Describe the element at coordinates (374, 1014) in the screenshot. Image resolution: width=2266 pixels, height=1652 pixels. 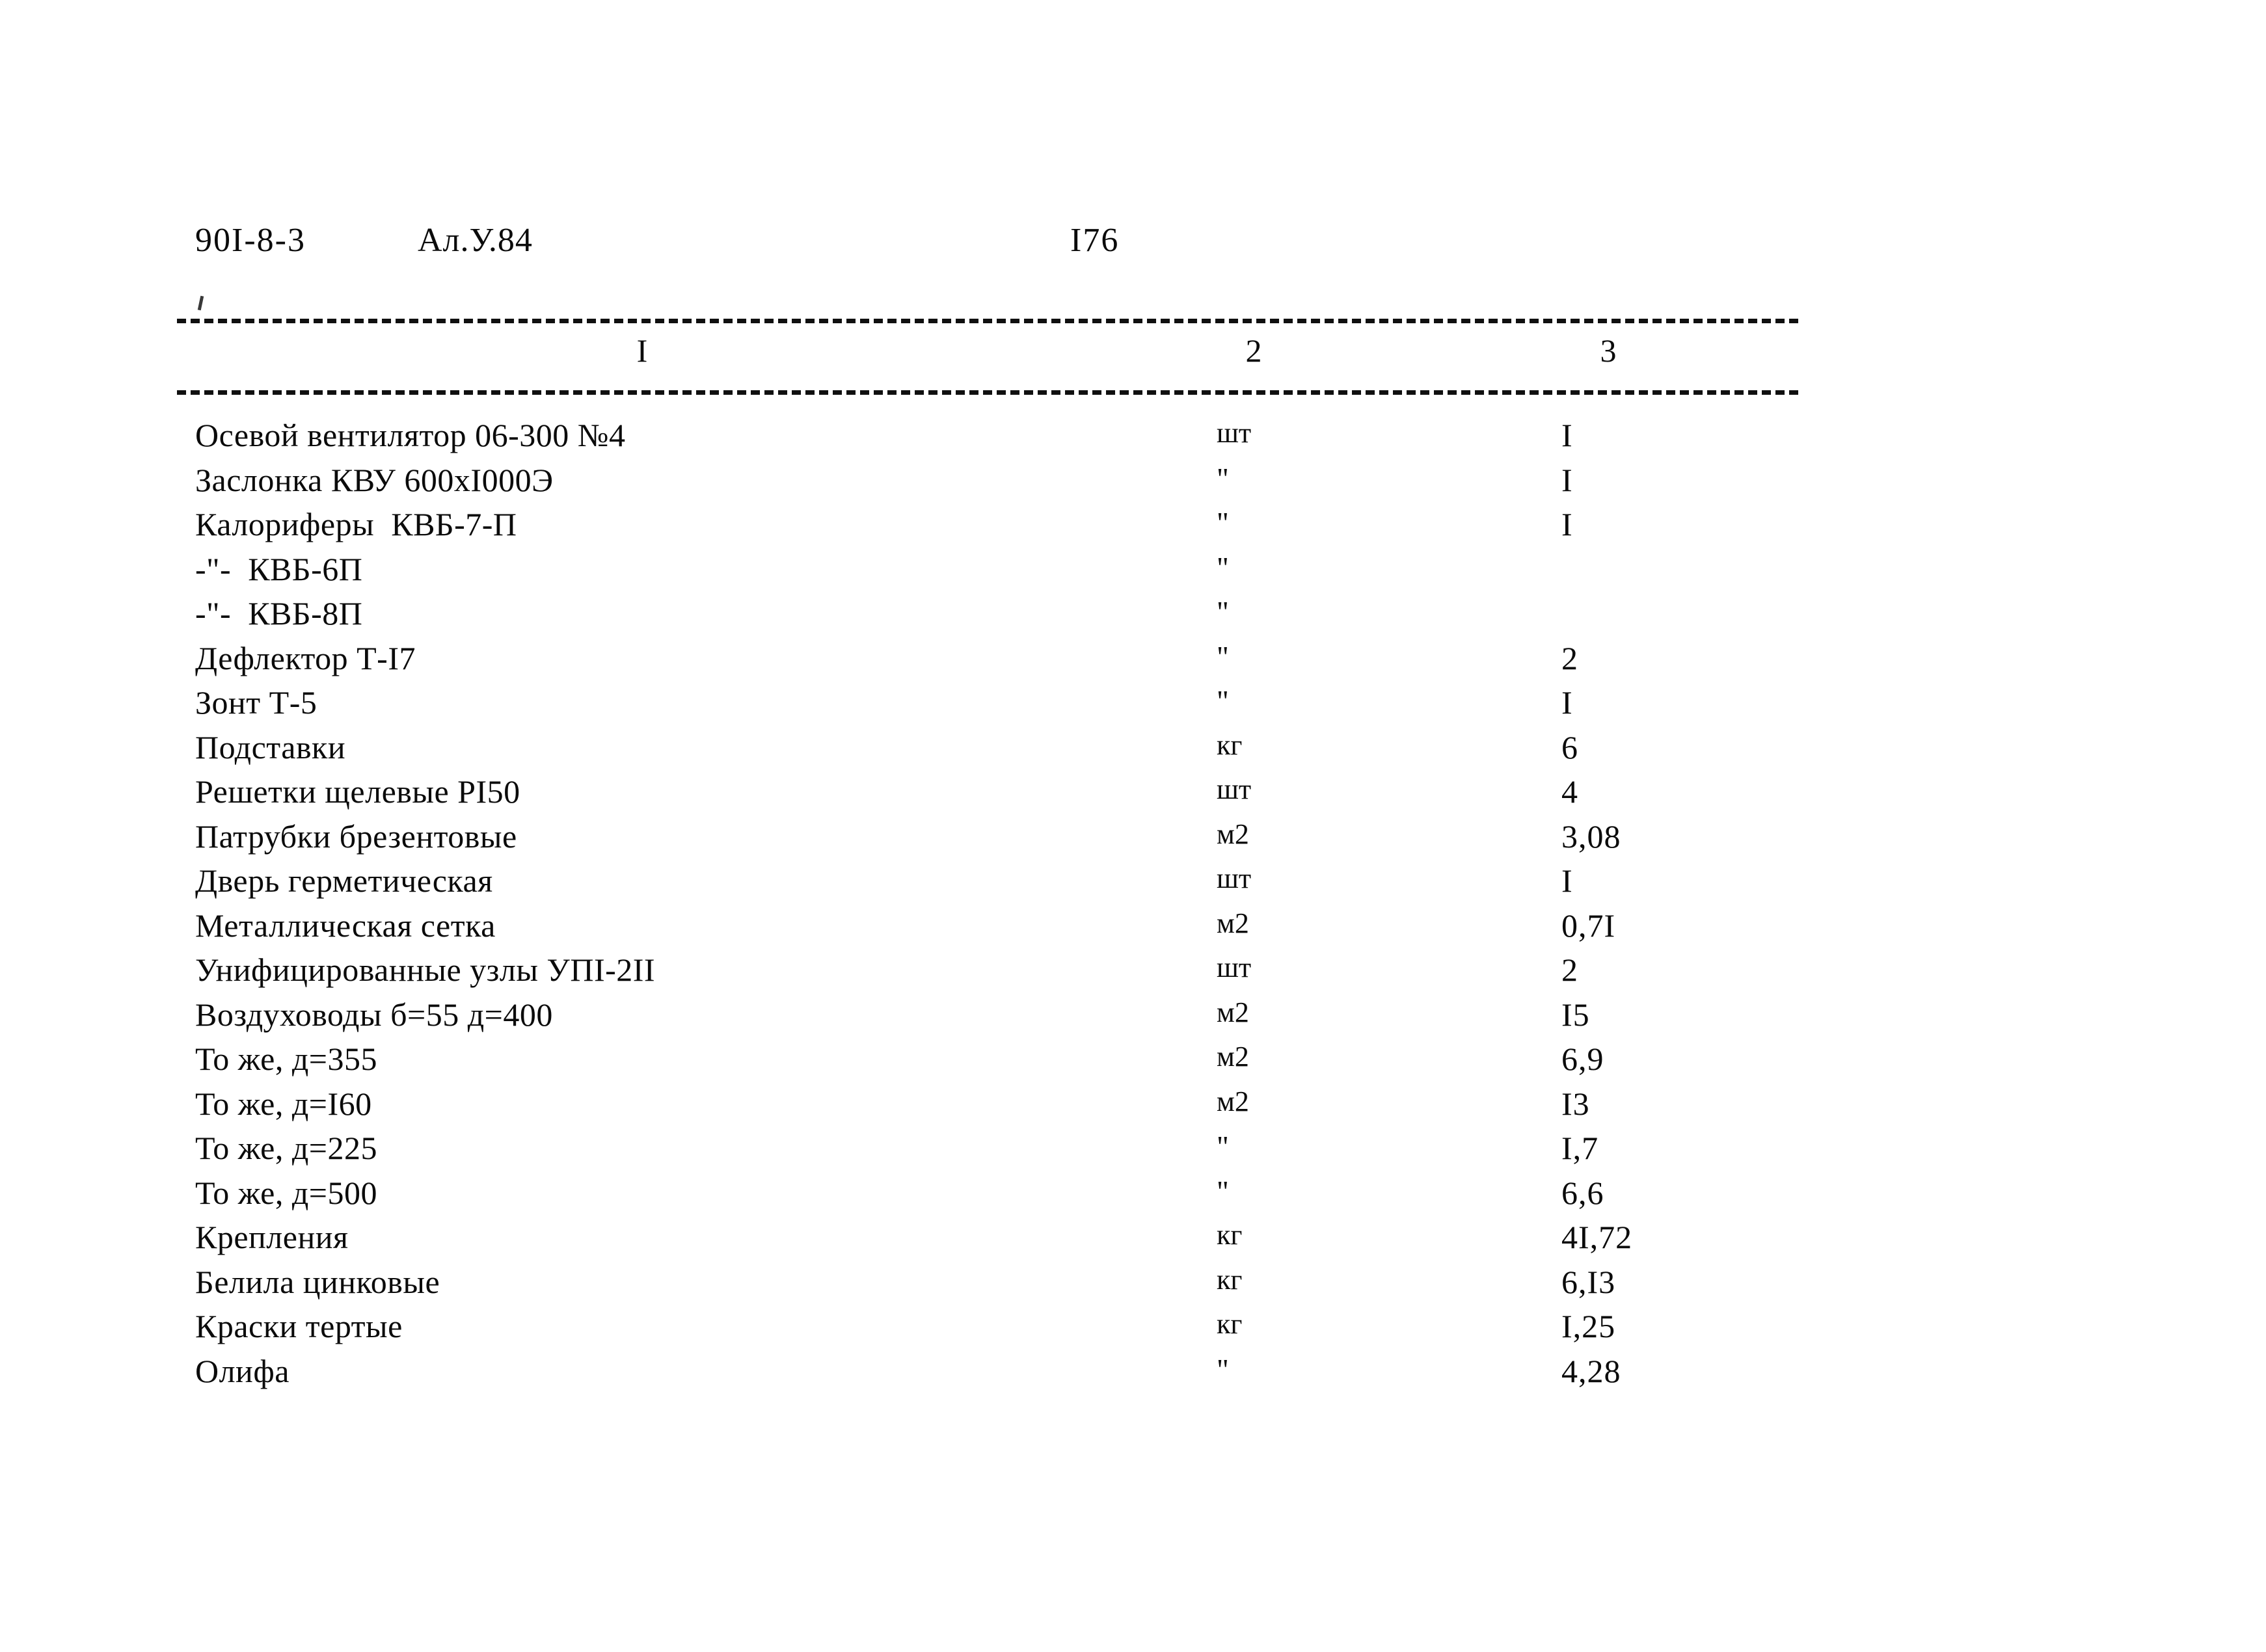
I see `item-name: Воздуховоды б=55 д=400` at that location.